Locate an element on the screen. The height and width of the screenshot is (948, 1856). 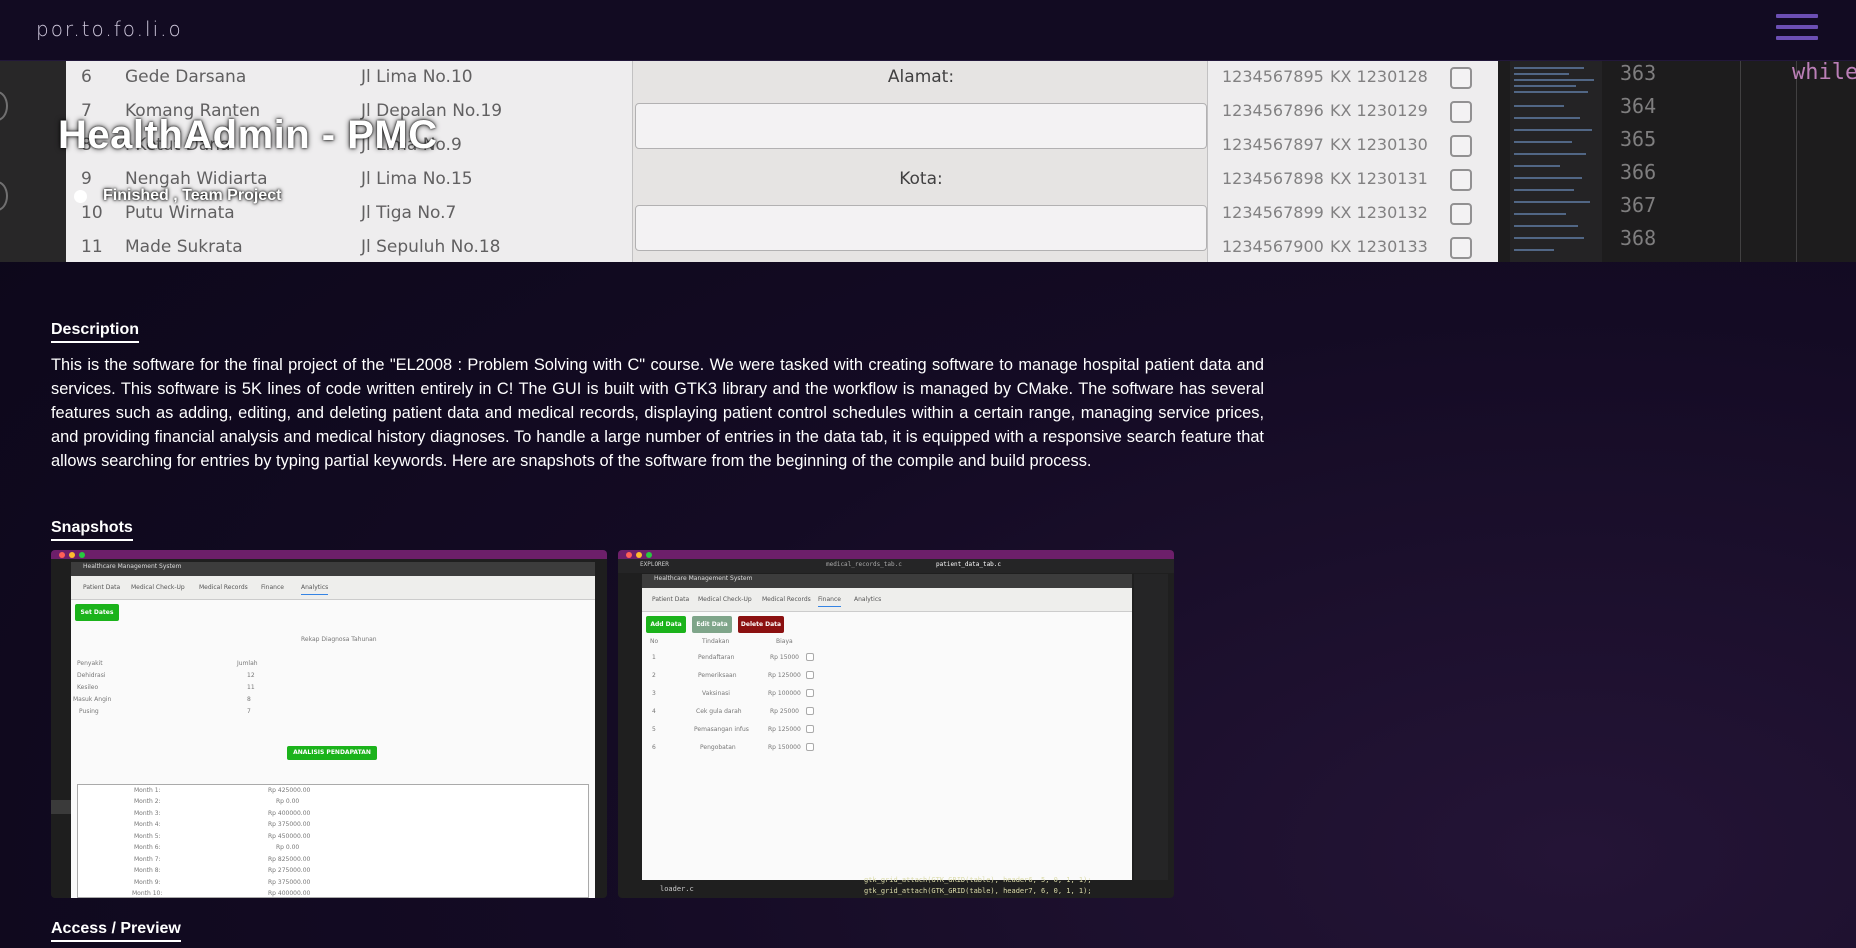
delete-data-button: Delete Data is located at coordinates (761, 624).